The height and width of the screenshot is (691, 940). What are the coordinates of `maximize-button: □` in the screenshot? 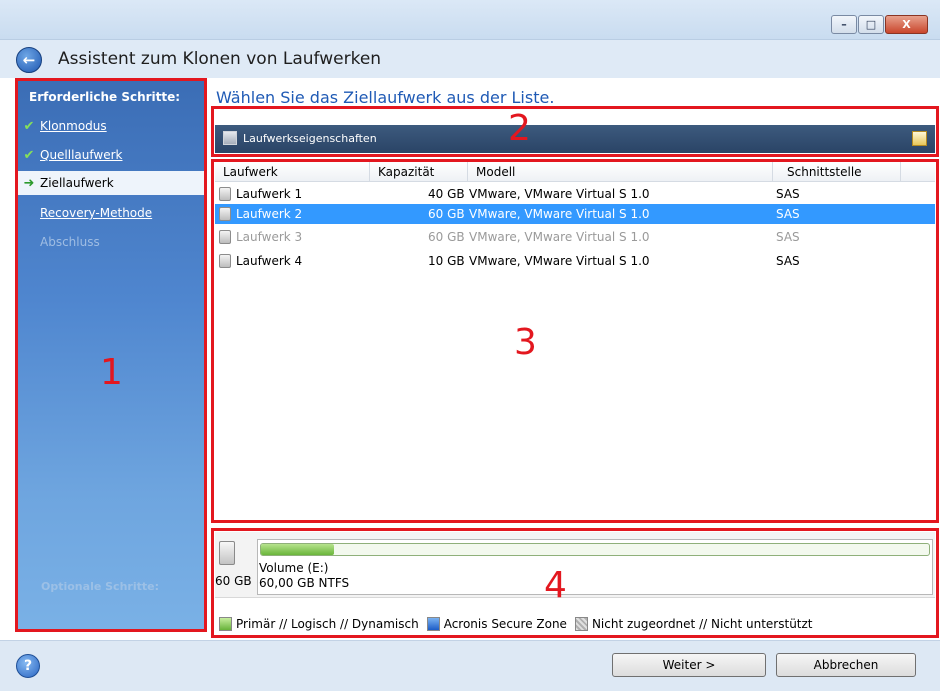 It's located at (871, 24).